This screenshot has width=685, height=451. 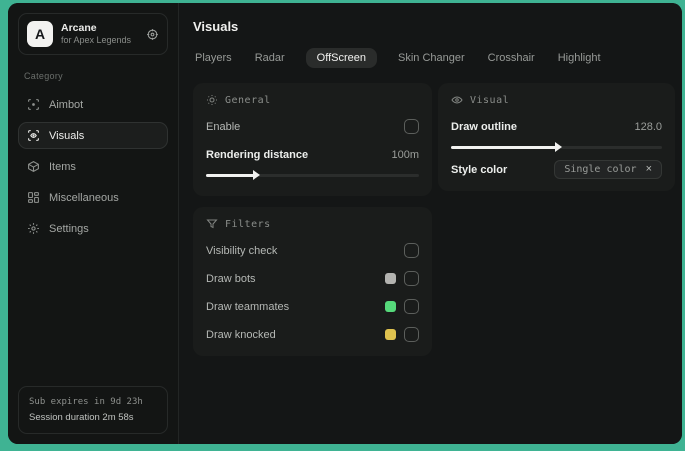 I want to click on sidebar-item-settings: Settings, so click(x=93, y=228).